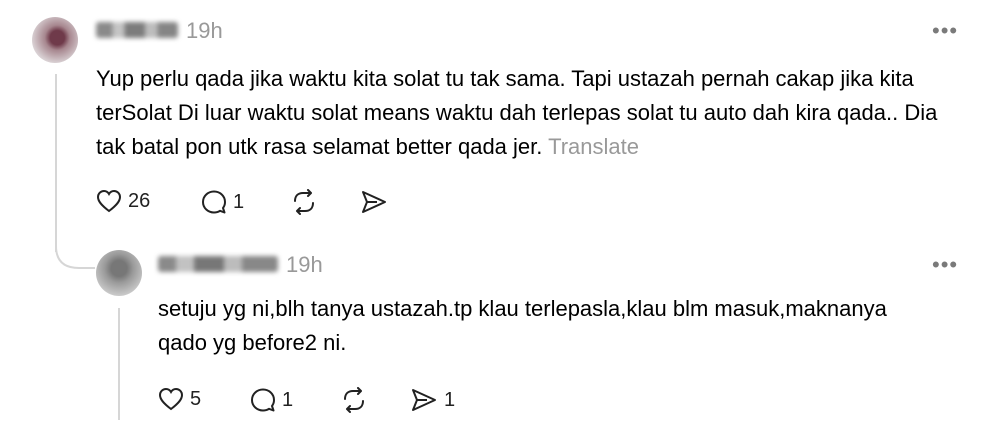 This screenshot has height=423, width=1000. Describe the element at coordinates (204, 30) in the screenshot. I see `timestamp: 19h` at that location.